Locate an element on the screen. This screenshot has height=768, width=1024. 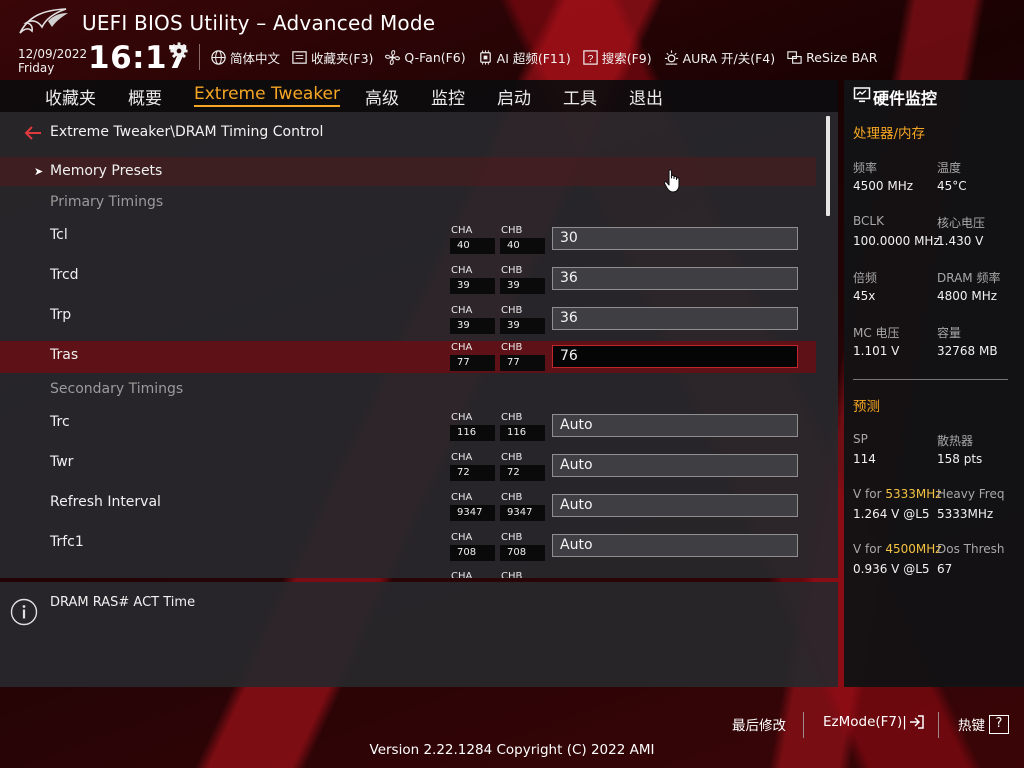
tab-extreme-tweaker: Extreme Tweaker is located at coordinates (267, 95).